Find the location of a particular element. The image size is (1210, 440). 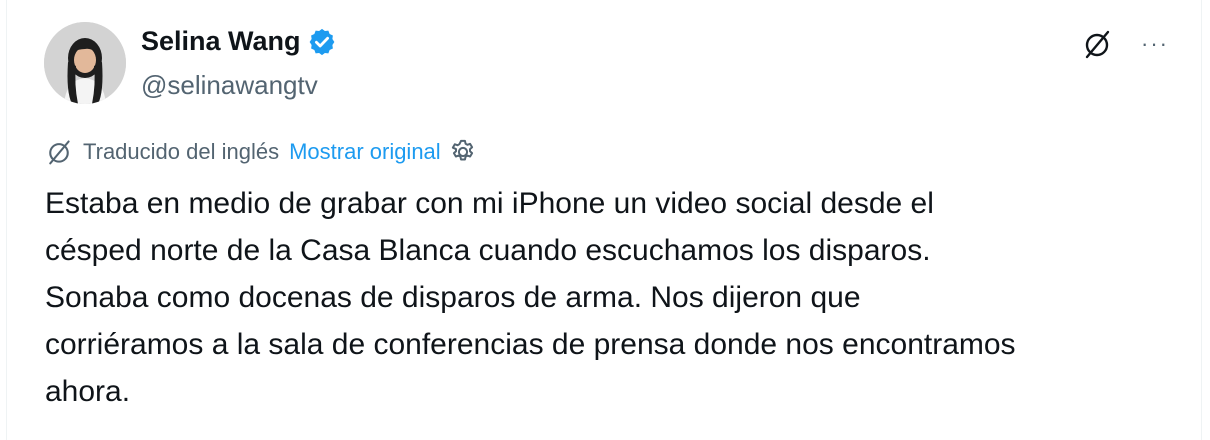

tweet-top-actions: ··· is located at coordinates (1126, 44).